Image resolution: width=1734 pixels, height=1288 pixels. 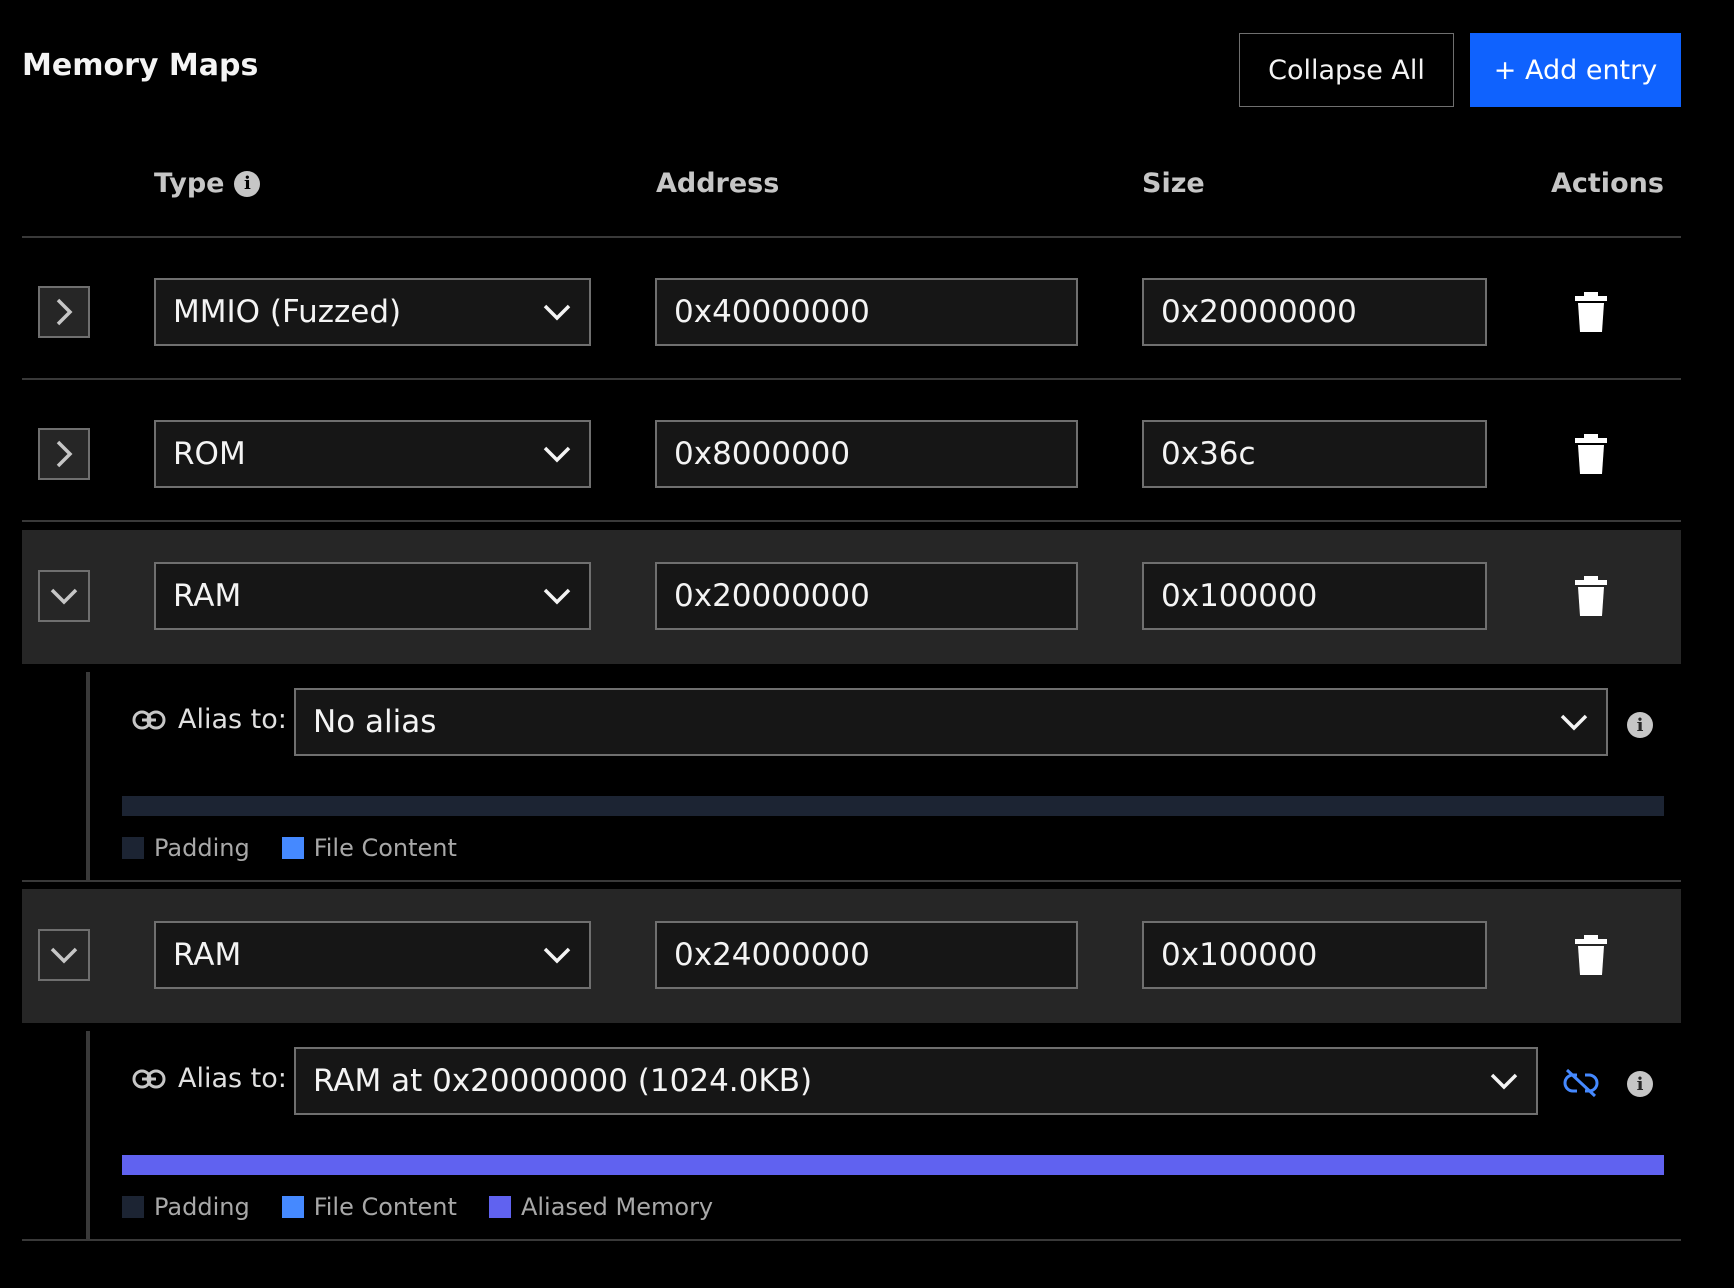 I want to click on legend-label: Aliased Memory, so click(x=617, y=1207).